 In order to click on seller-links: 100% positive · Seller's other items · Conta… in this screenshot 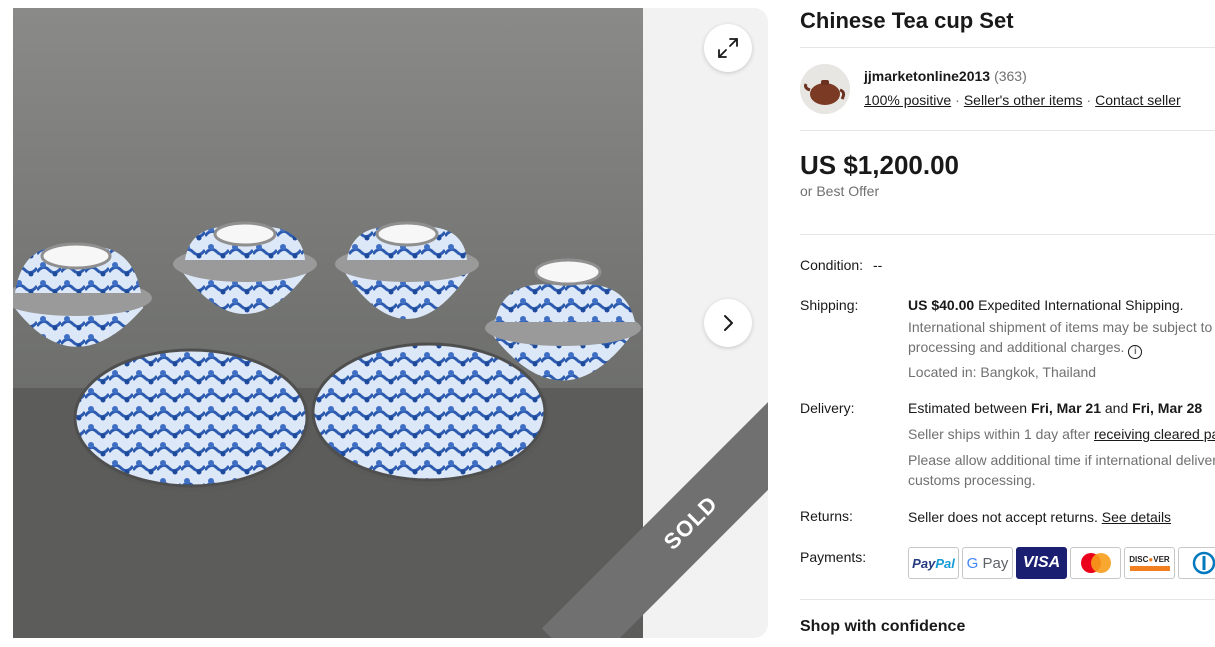, I will do `click(1022, 100)`.